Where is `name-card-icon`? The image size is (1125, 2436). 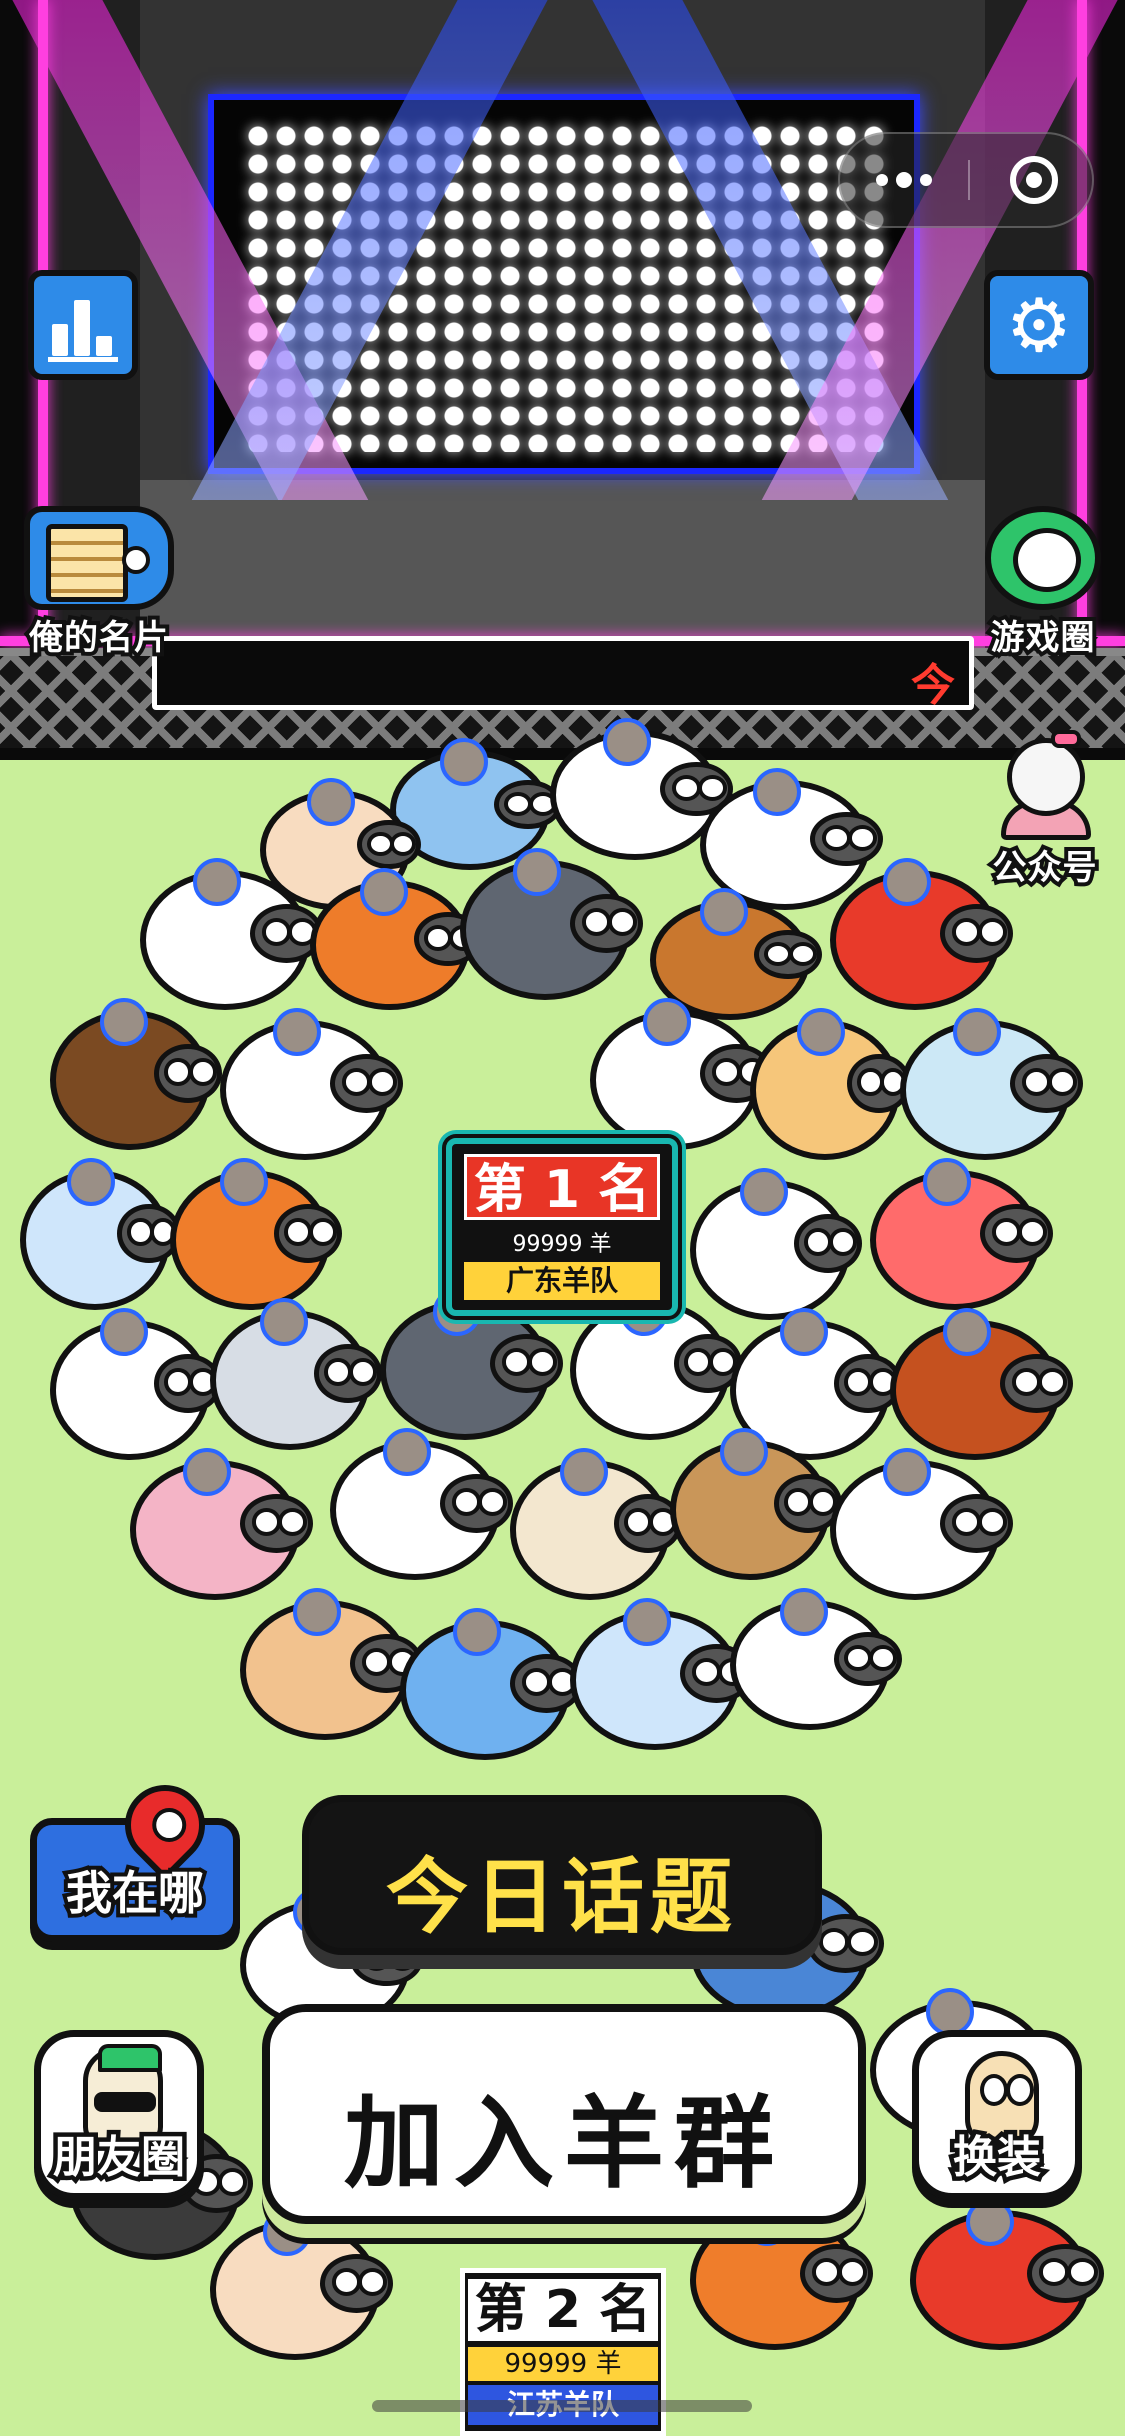
name-card-icon is located at coordinates (99, 558).